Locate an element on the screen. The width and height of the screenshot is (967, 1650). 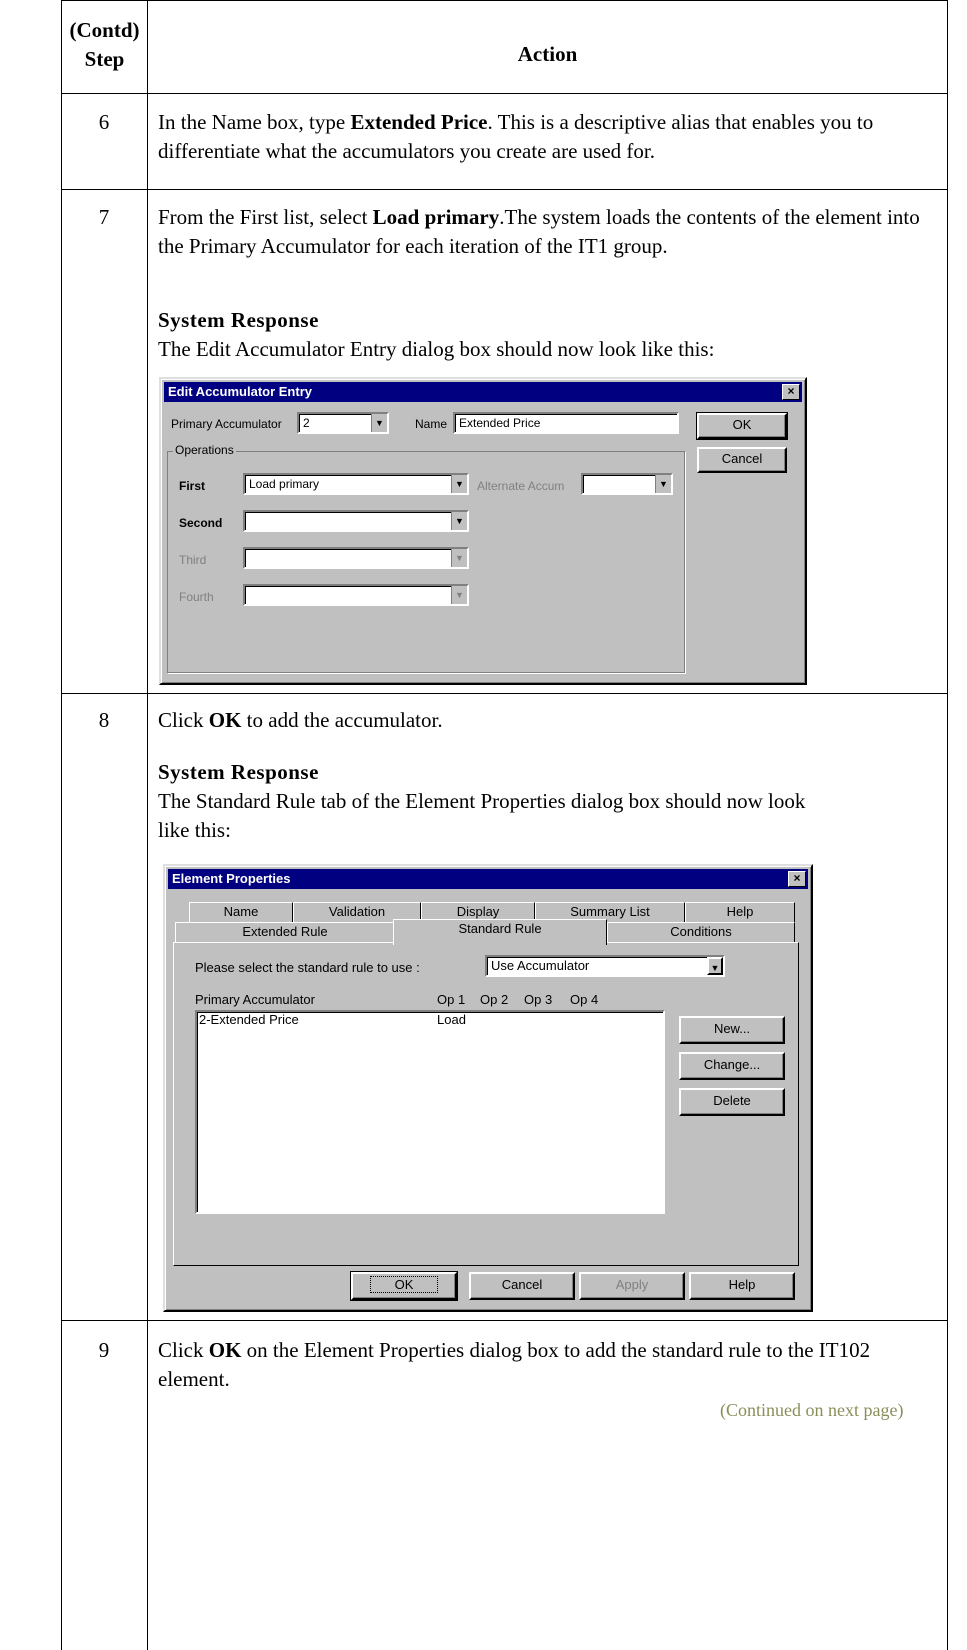
step-number: 8 is located at coordinates (104, 720).